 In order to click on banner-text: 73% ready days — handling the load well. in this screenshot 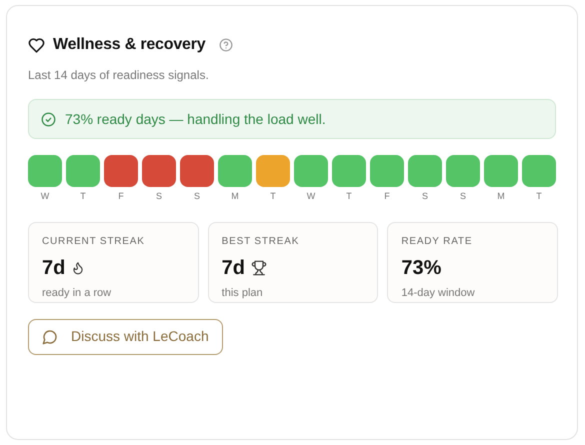, I will do `click(195, 119)`.